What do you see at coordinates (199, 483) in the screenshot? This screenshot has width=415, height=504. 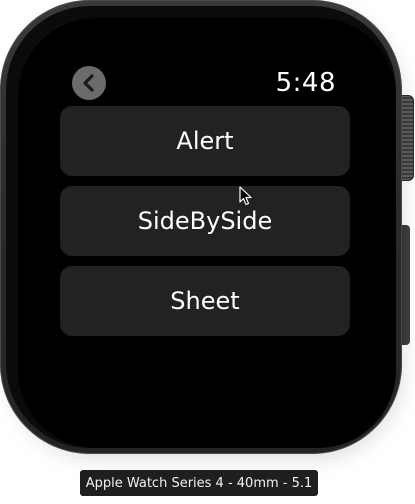 I see `device-name-label: Apple Watch Series 4 - 40mm - 5.1` at bounding box center [199, 483].